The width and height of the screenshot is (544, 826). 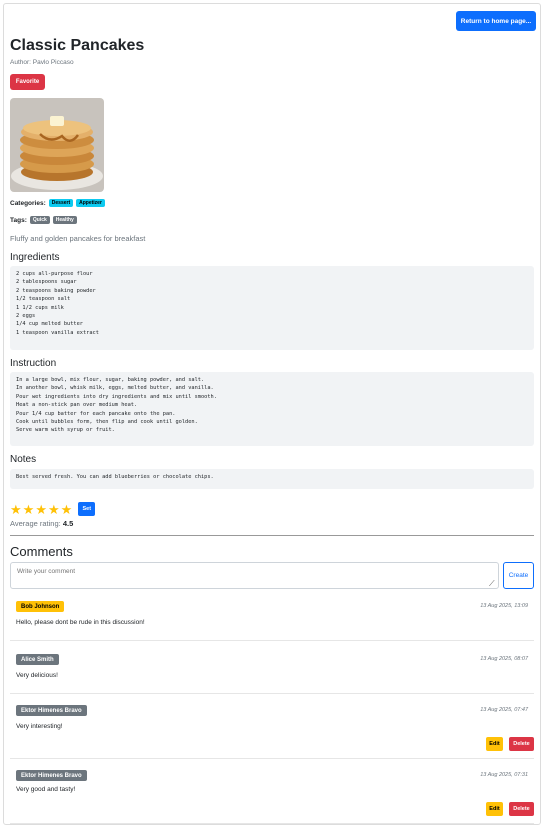 What do you see at coordinates (37, 659) in the screenshot?
I see `comment-author-badge: Alice Smith` at bounding box center [37, 659].